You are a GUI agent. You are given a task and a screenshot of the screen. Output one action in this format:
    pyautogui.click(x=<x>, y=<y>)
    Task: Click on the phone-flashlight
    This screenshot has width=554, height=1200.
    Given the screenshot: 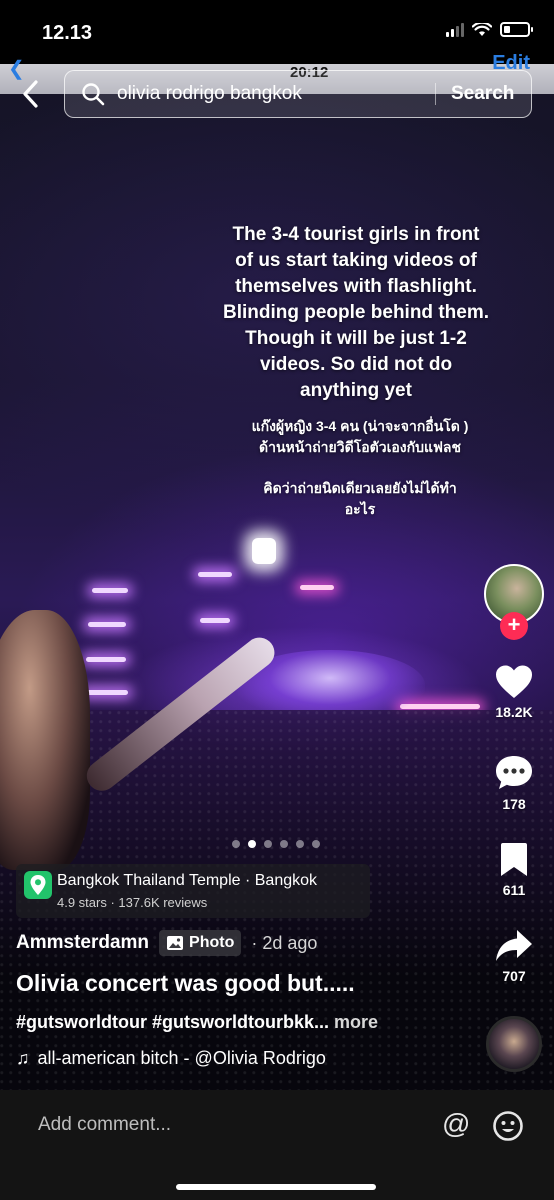 What is the action you would take?
    pyautogui.click(x=264, y=551)
    